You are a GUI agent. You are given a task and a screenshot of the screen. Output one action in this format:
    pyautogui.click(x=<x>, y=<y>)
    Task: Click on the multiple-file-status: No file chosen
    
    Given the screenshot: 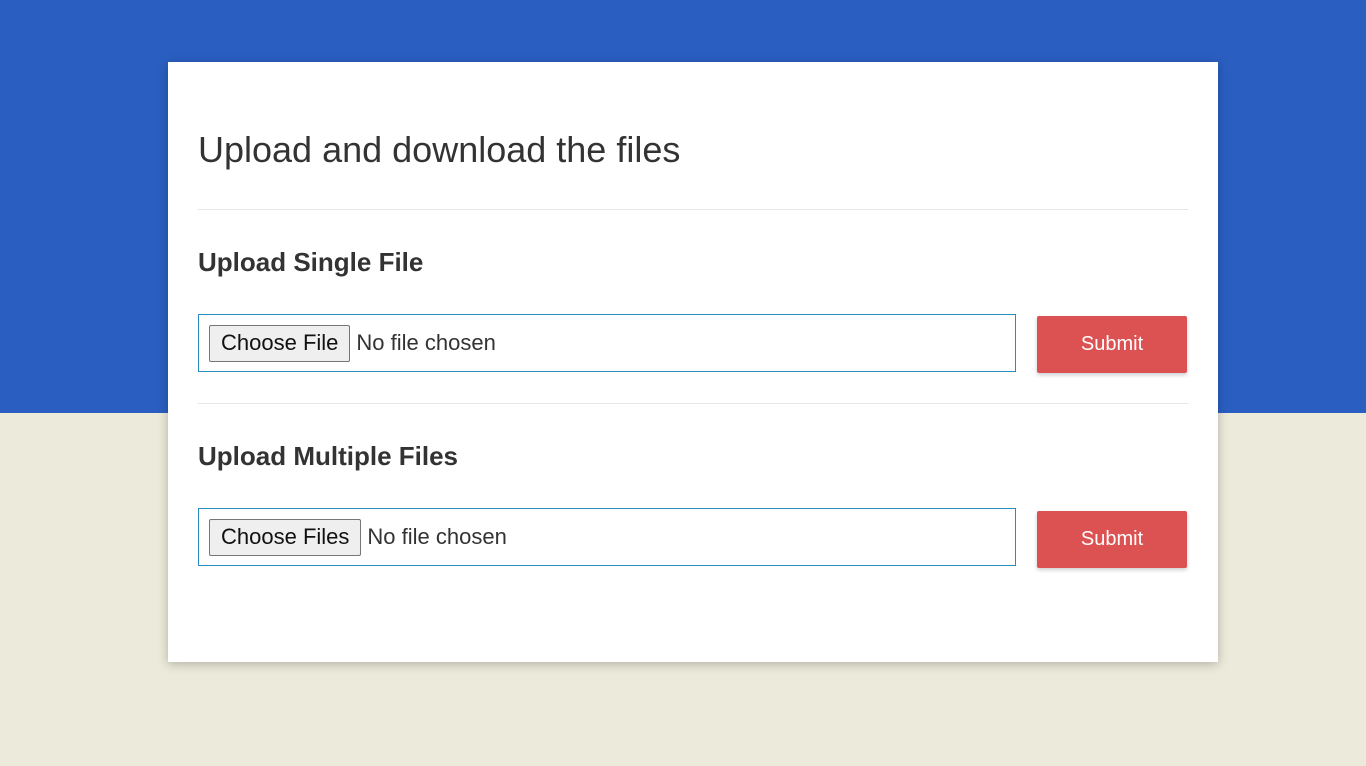 What is the action you would take?
    pyautogui.click(x=437, y=536)
    